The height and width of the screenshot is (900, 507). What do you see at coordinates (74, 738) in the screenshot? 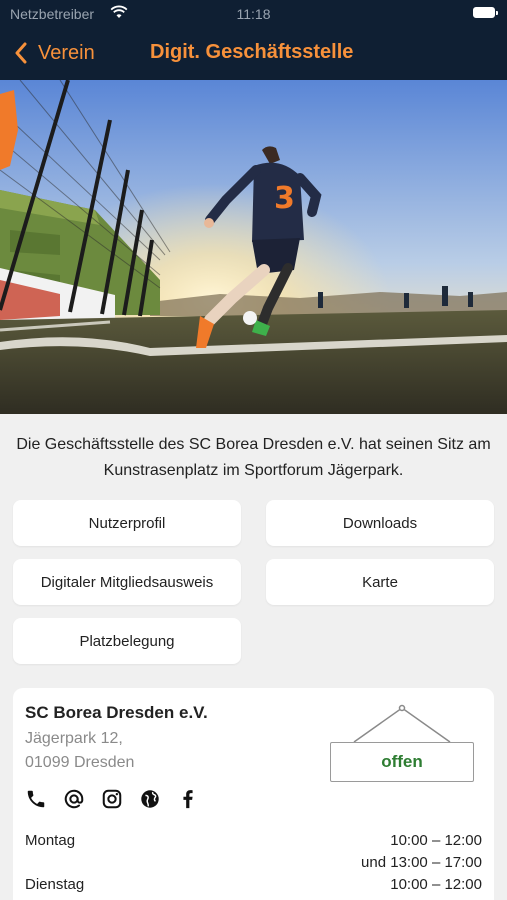
I see `address-street: Jägerpark 12,` at bounding box center [74, 738].